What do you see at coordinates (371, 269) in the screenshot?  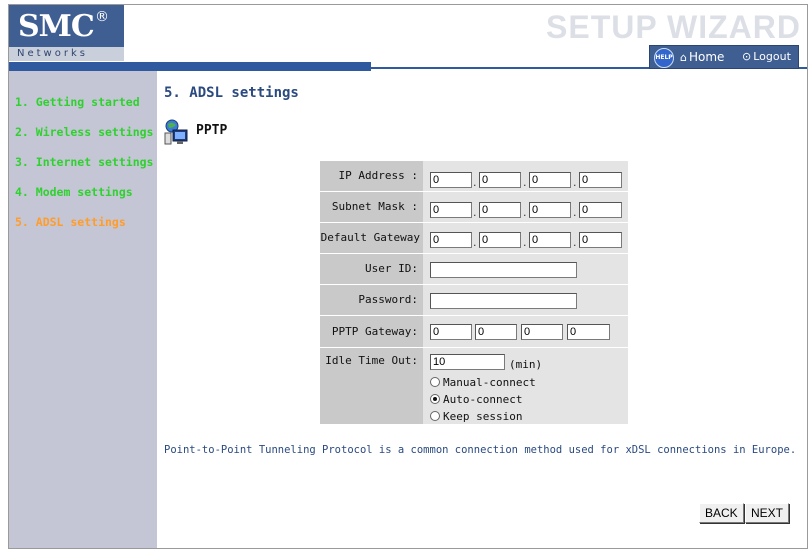 I see `user-id-label: User ID:` at bounding box center [371, 269].